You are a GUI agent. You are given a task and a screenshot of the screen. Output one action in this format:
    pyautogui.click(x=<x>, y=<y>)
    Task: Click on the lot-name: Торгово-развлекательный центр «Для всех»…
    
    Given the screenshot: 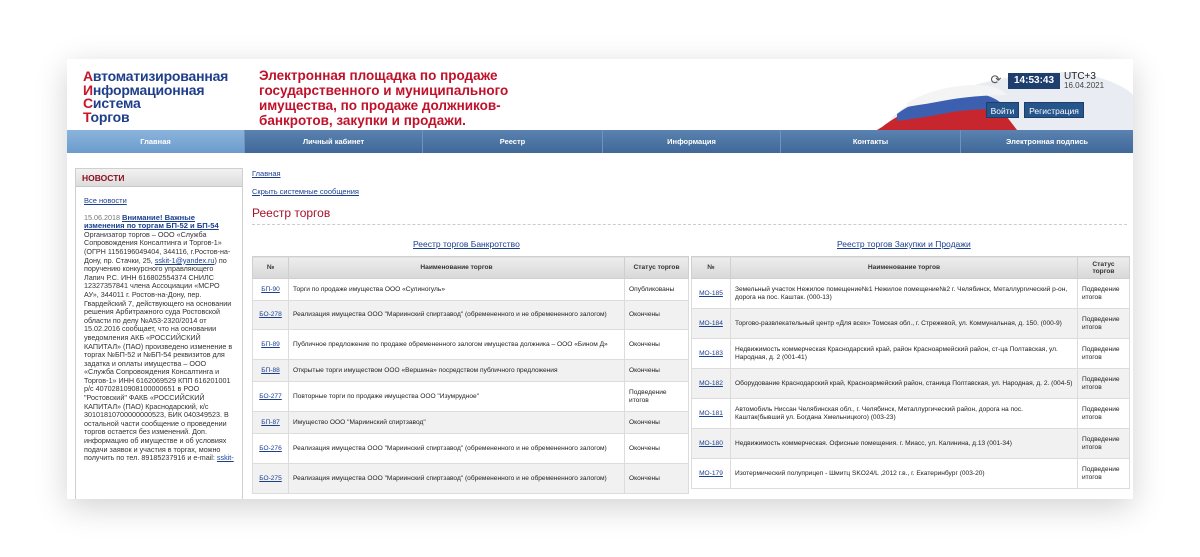 What is the action you would take?
    pyautogui.click(x=904, y=323)
    